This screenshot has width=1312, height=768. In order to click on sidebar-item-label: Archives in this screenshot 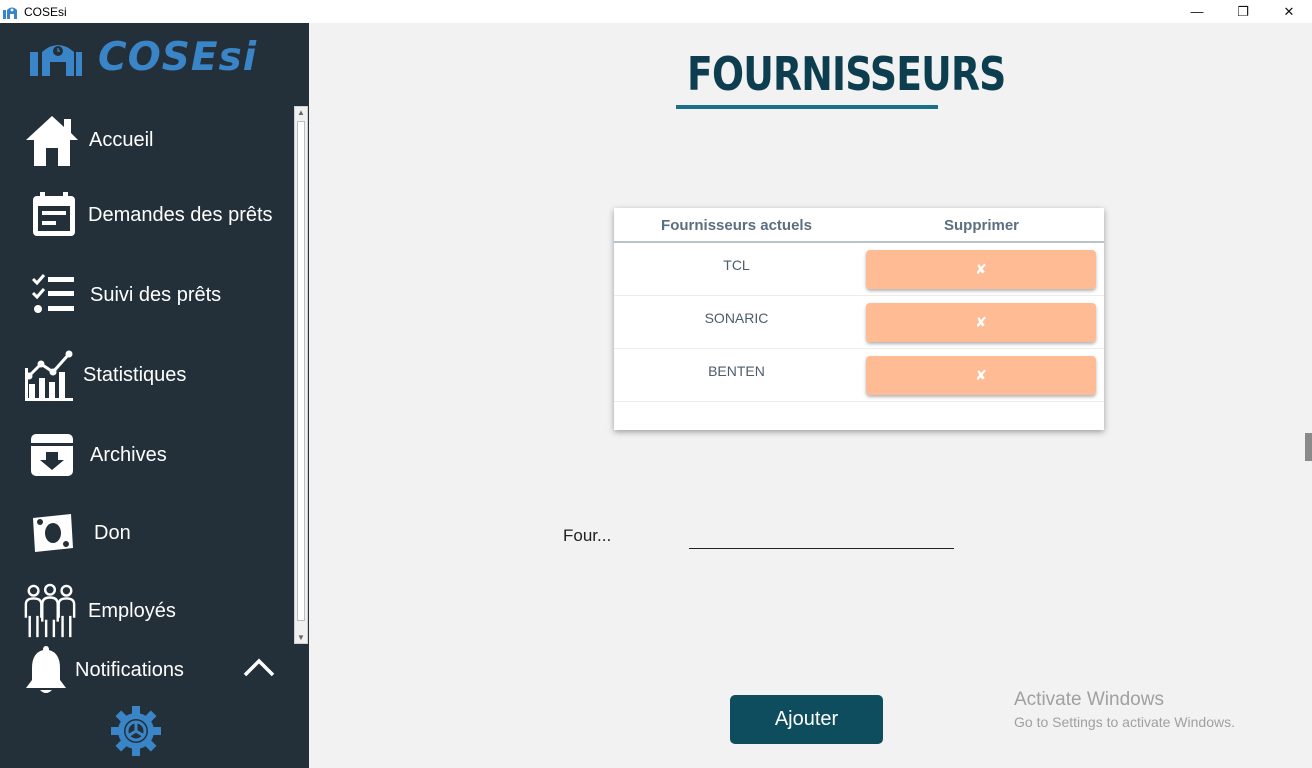, I will do `click(128, 454)`.